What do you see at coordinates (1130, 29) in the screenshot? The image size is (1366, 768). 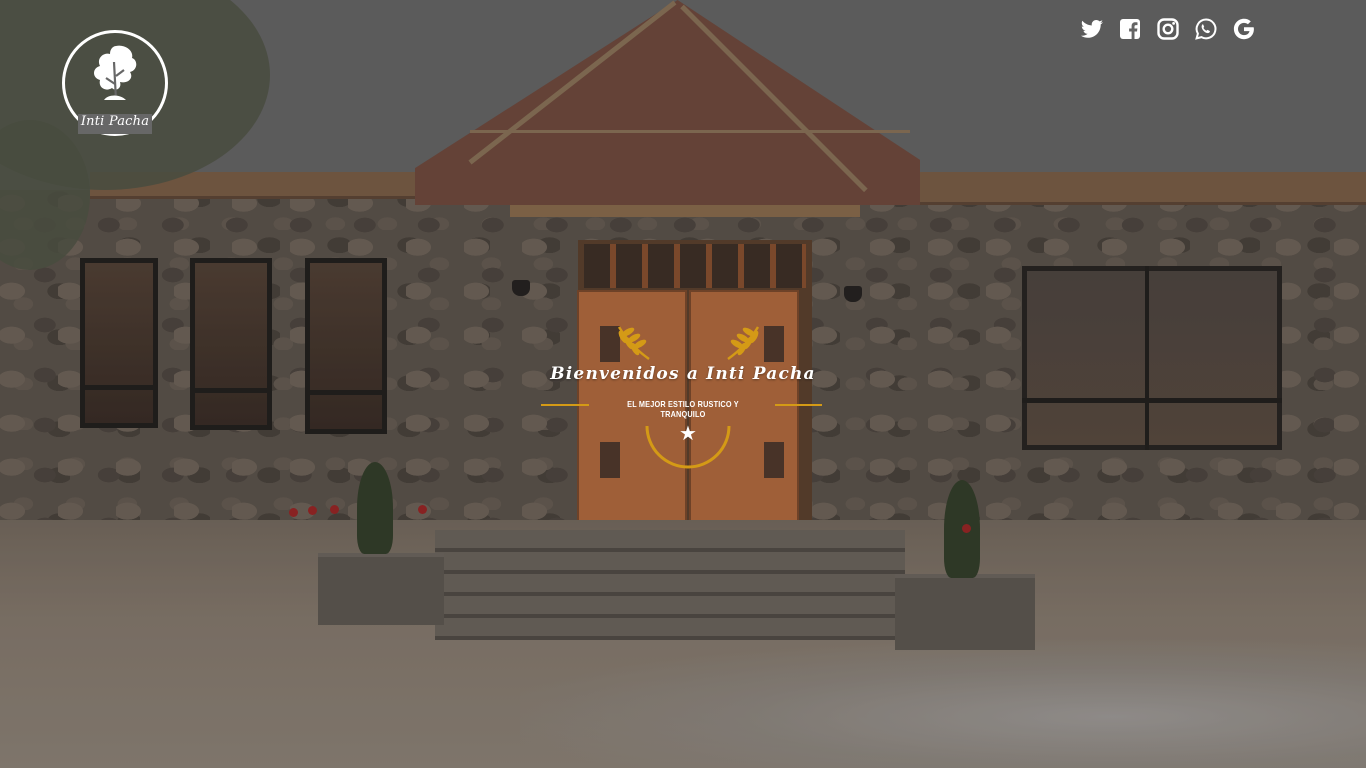 I see `facebook-icon` at bounding box center [1130, 29].